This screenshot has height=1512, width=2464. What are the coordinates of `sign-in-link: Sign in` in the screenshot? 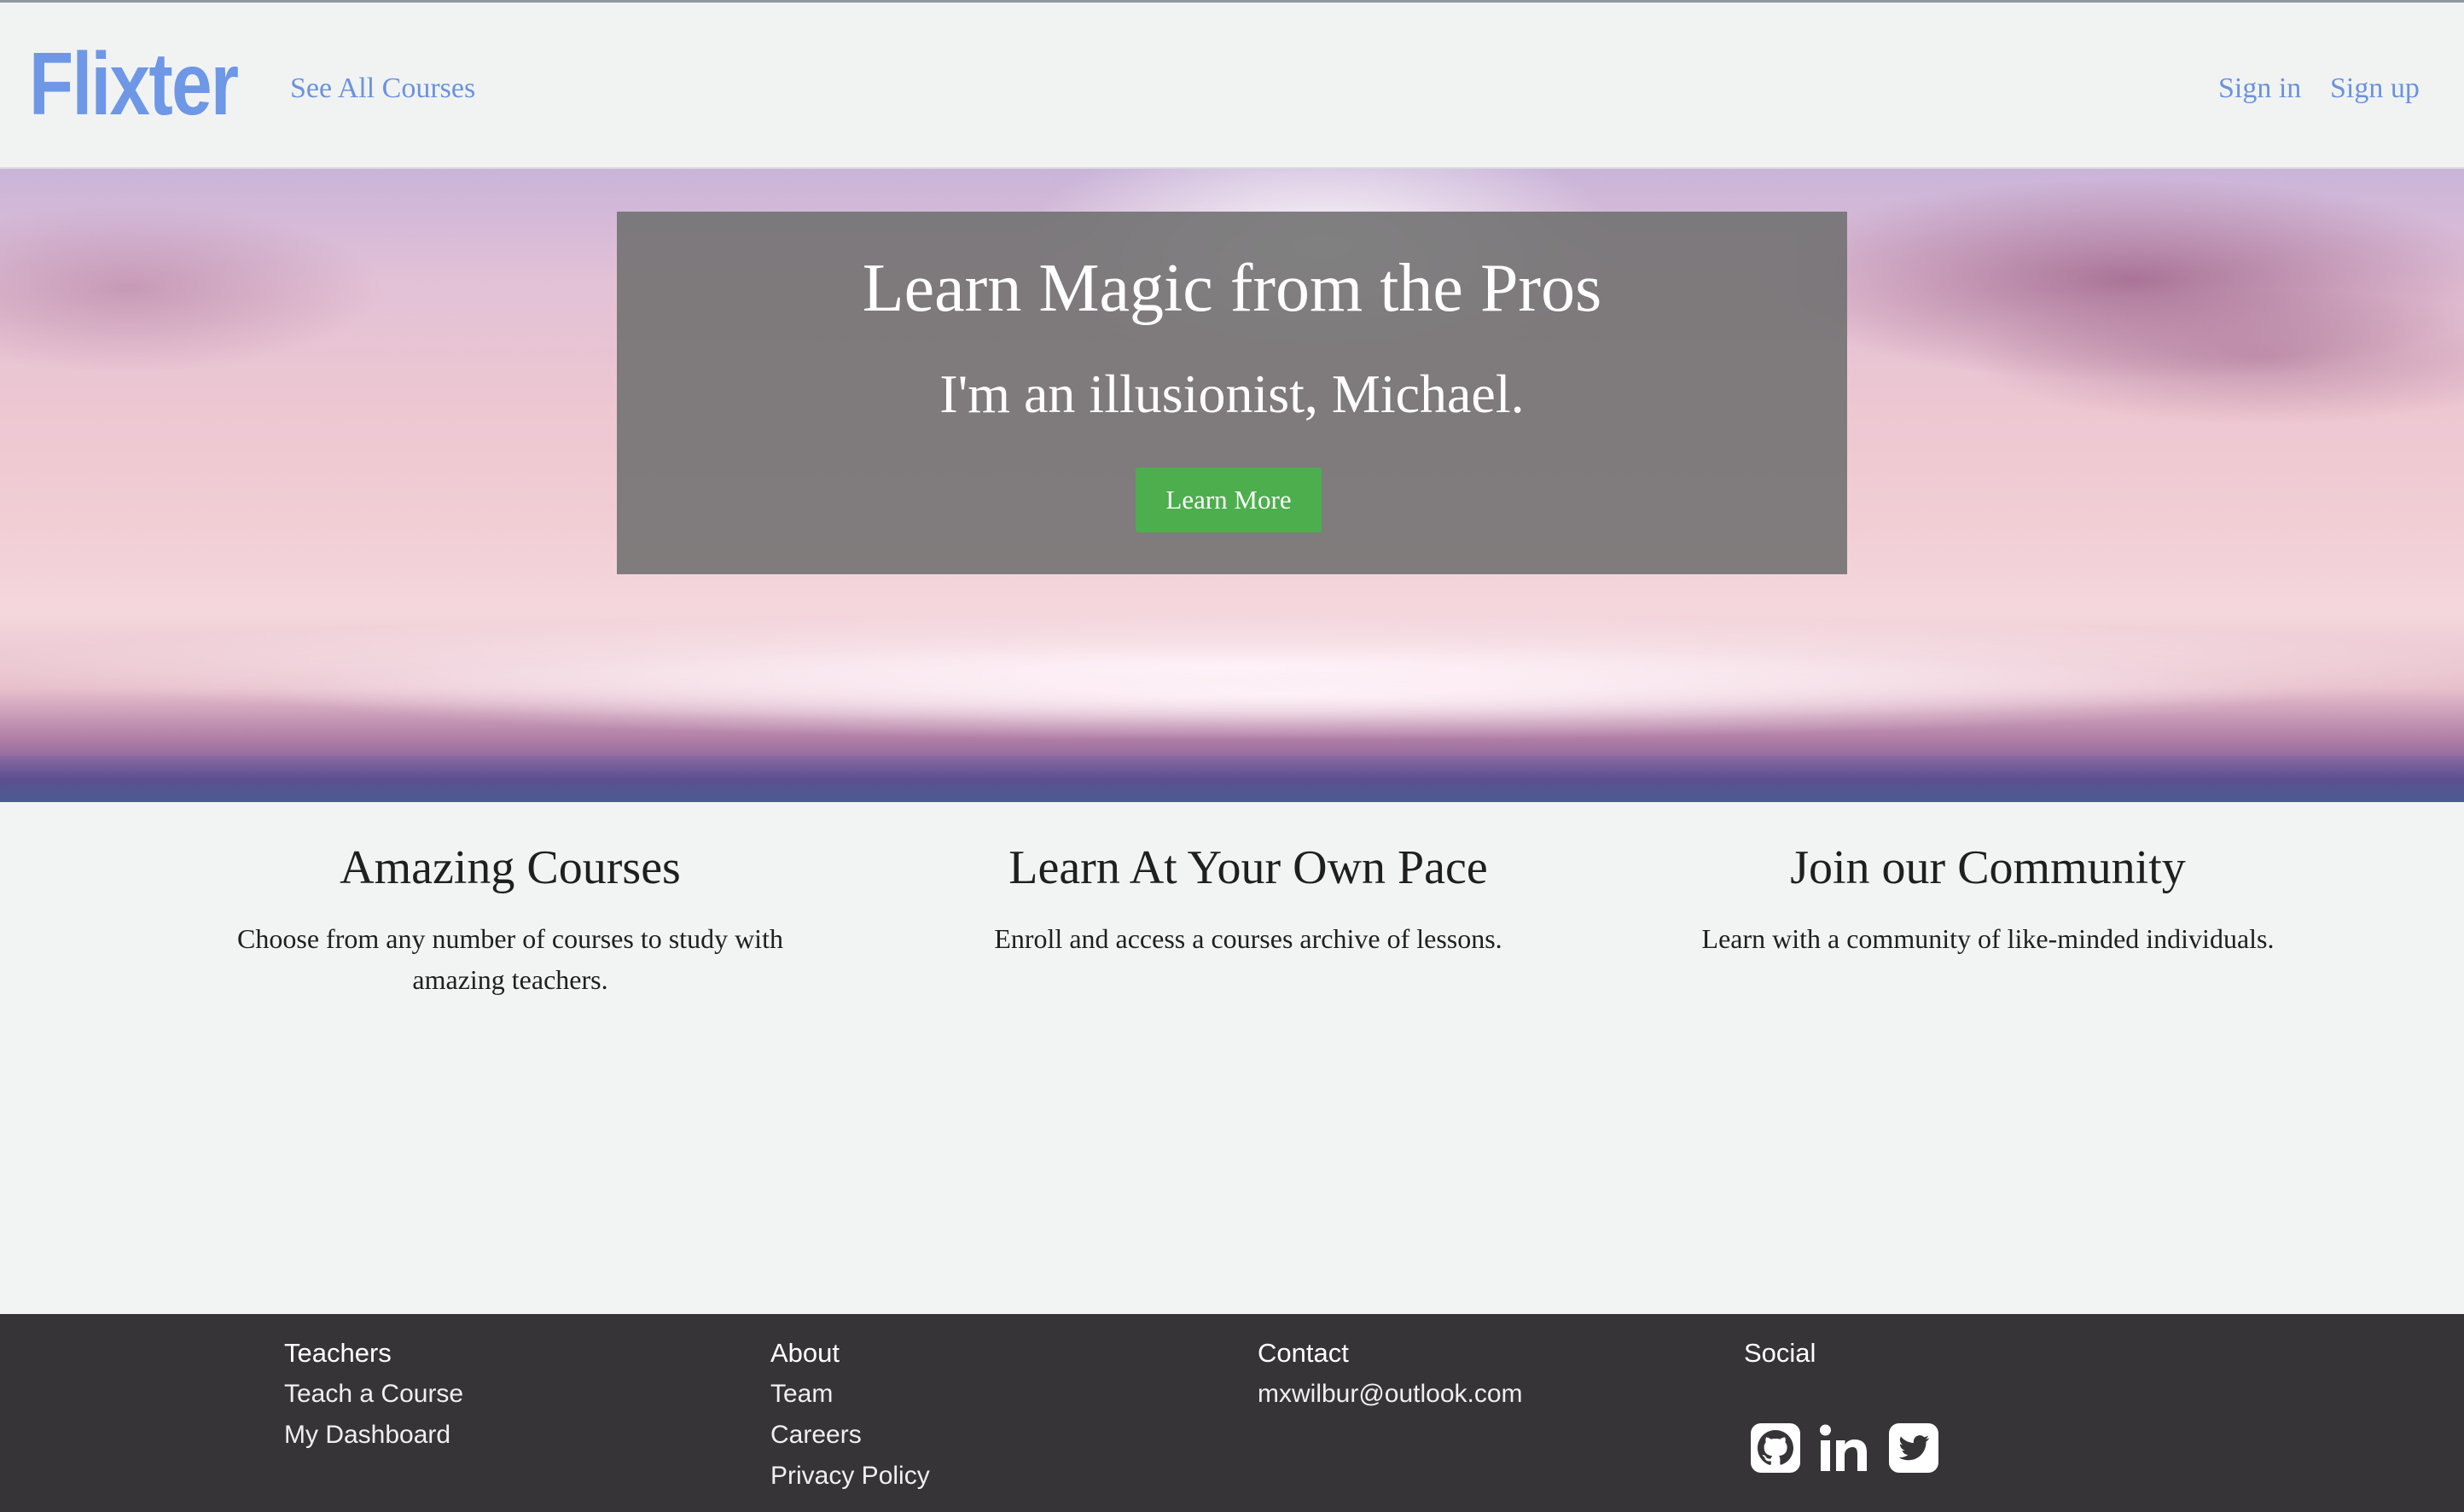 It's located at (2259, 88).